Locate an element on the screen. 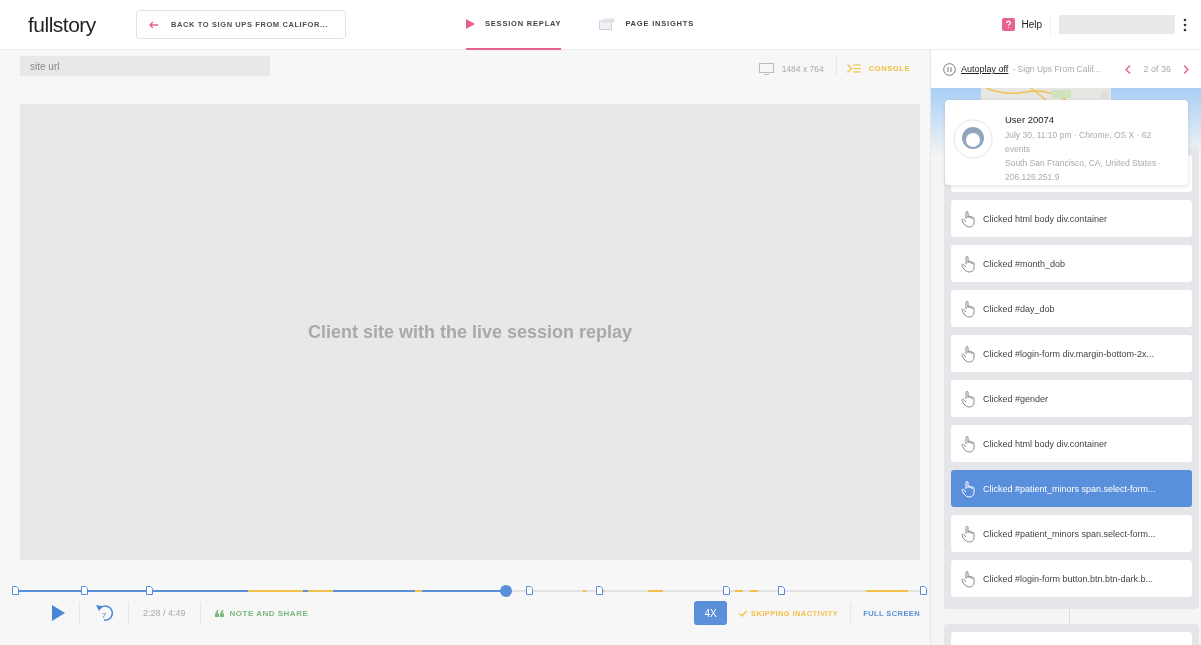  session-position: 2 of 36 is located at coordinates (1157, 69).